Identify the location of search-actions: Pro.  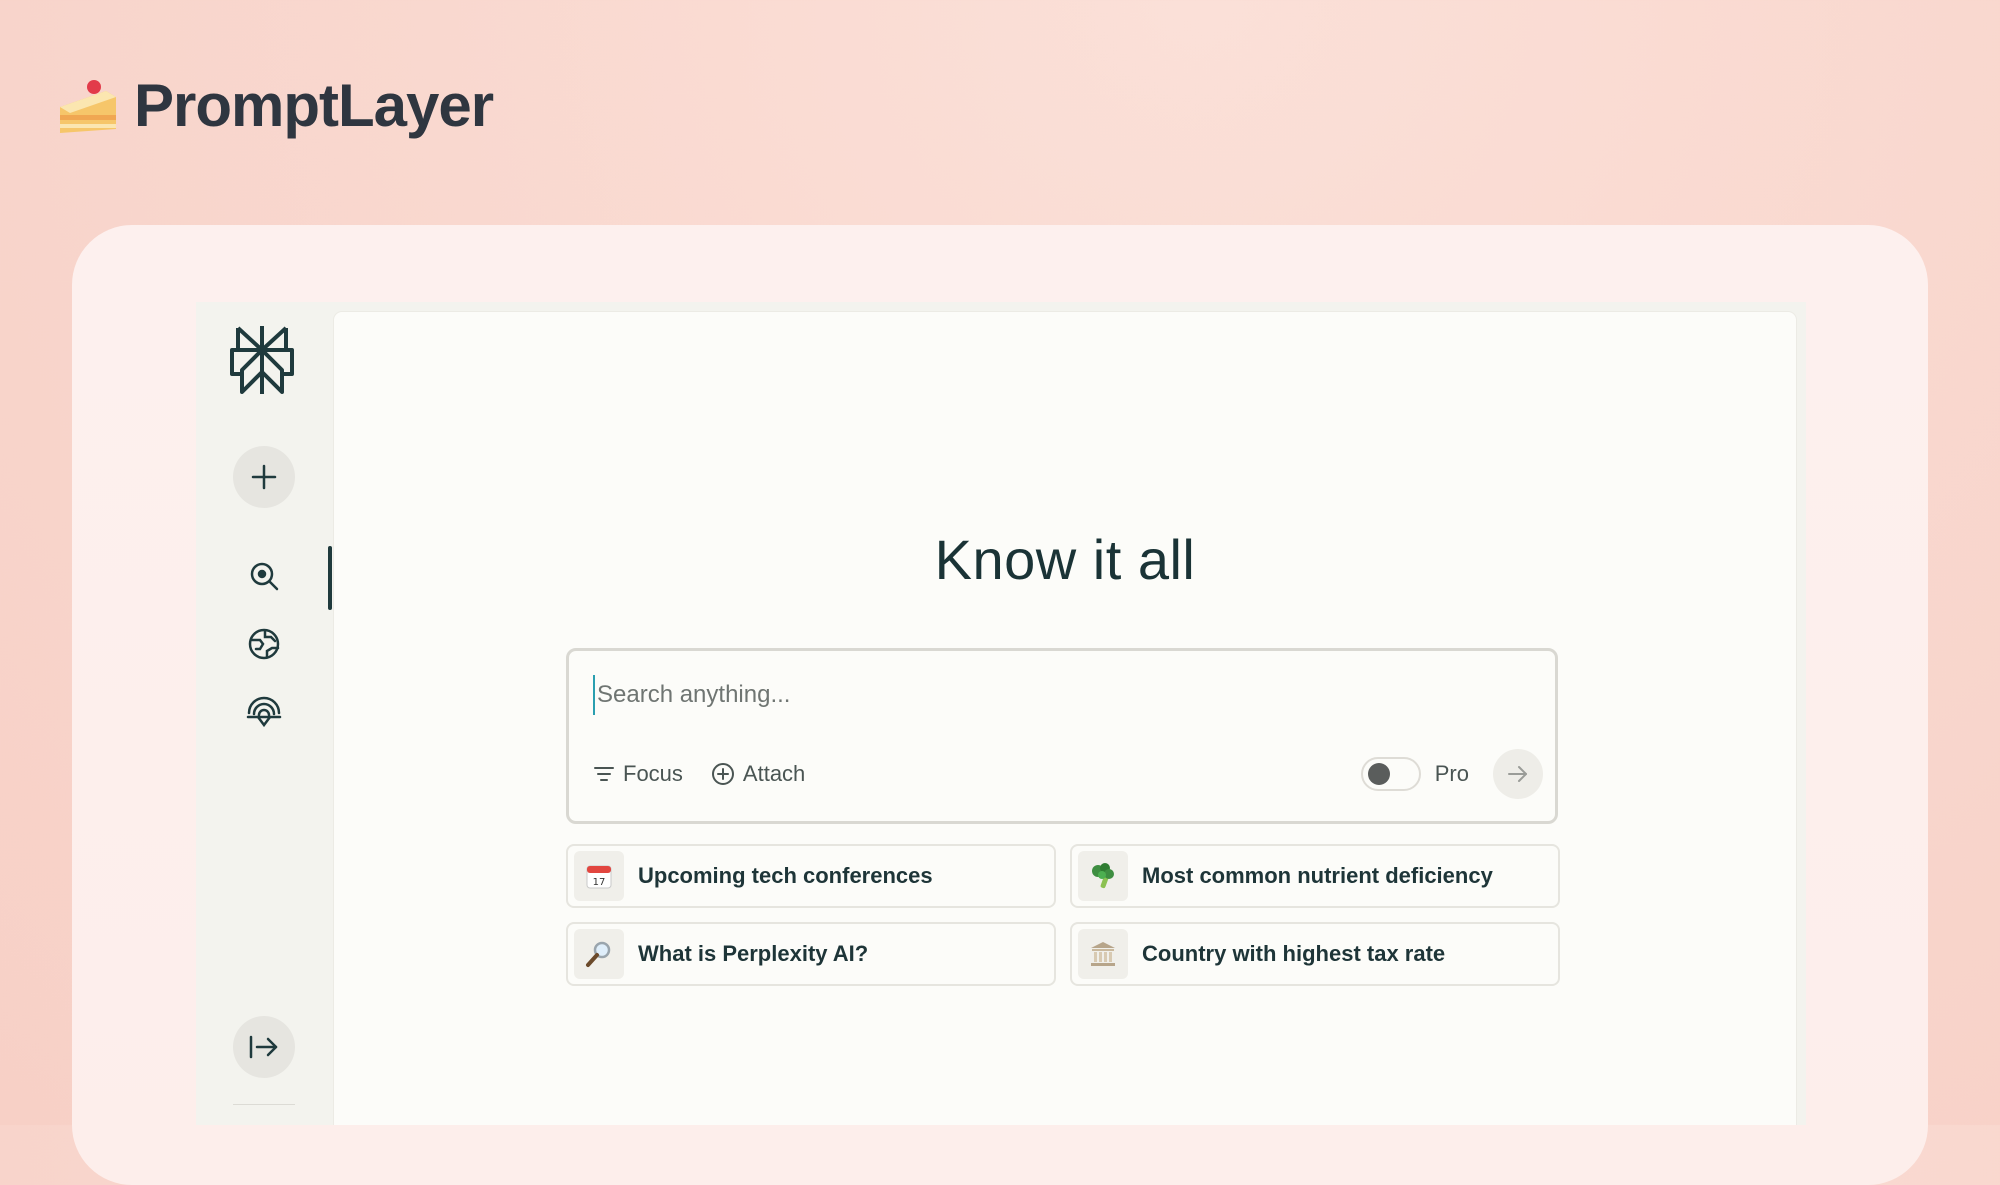
(1451, 774).